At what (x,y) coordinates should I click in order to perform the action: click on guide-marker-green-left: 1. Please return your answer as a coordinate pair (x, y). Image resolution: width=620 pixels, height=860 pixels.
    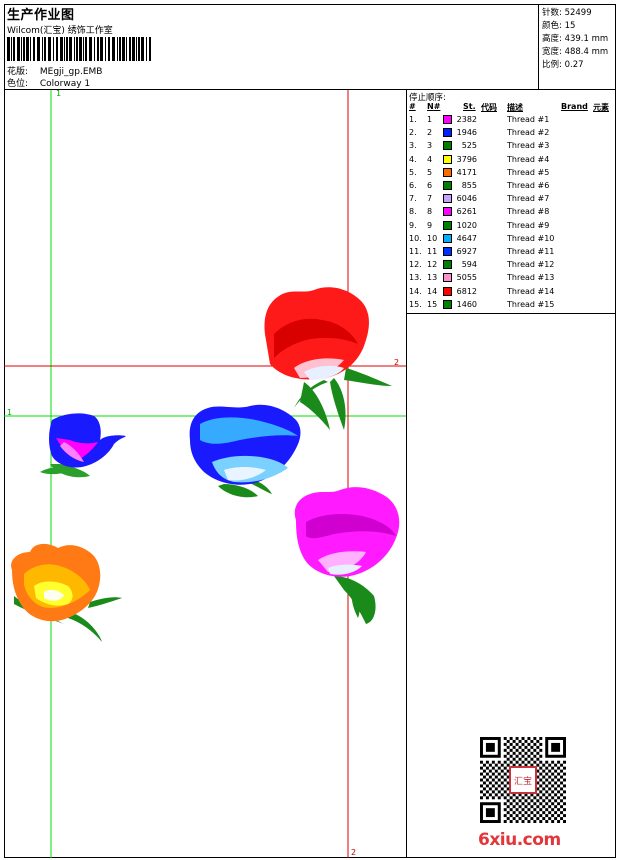
    Looking at the image, I should click on (9, 412).